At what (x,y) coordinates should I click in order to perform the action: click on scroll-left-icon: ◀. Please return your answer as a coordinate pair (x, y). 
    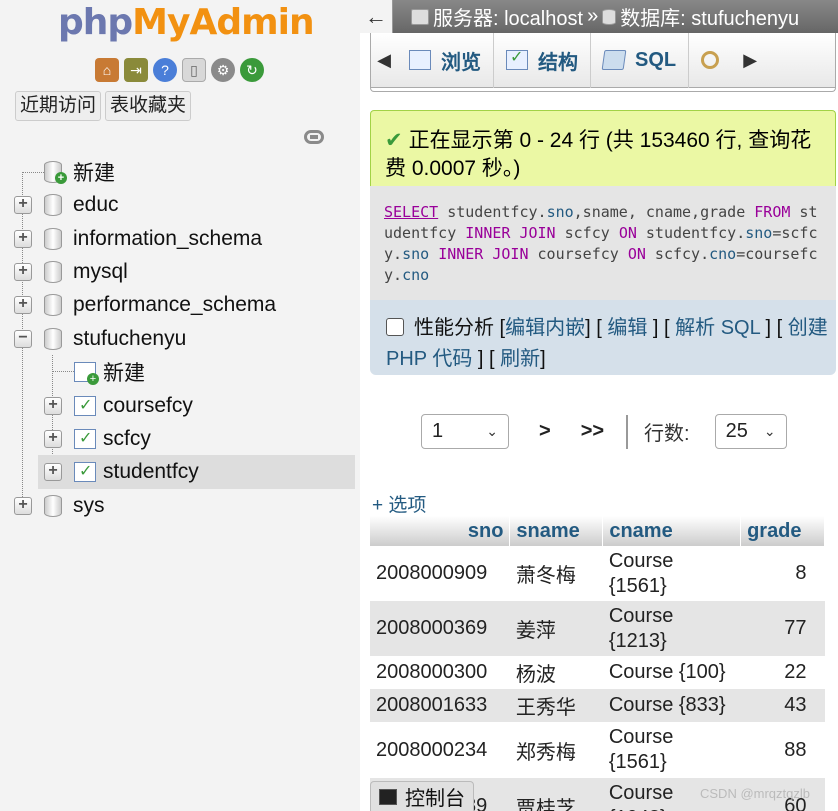
    Looking at the image, I should click on (384, 60).